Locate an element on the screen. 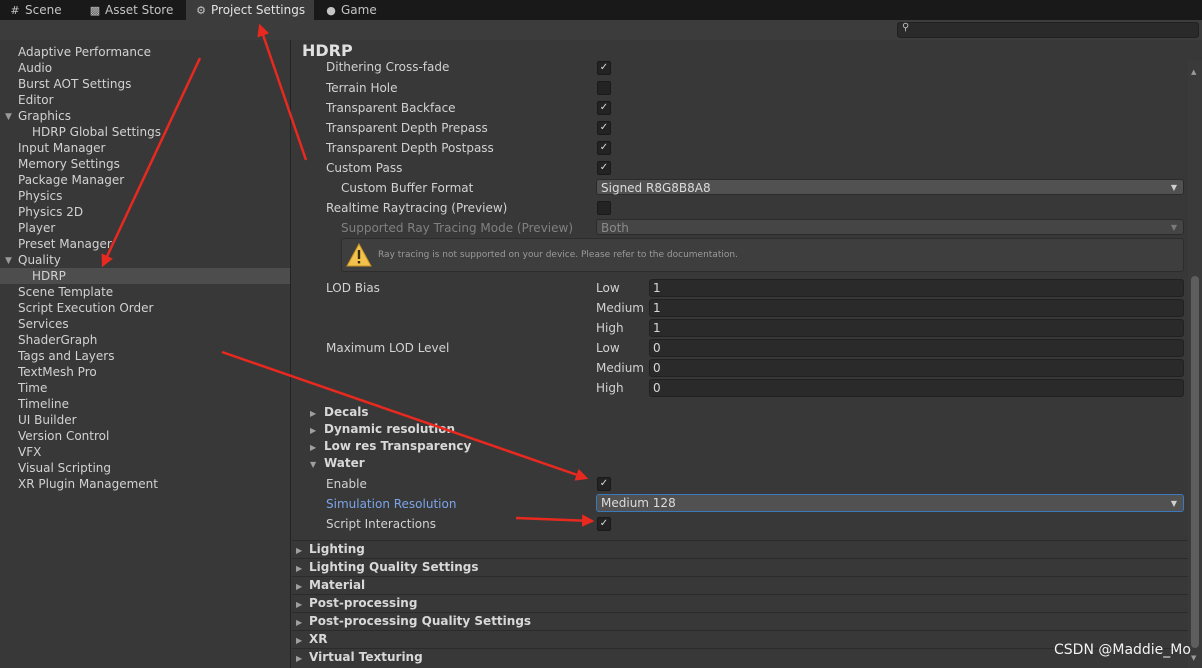 This screenshot has height=668, width=1202. scroll-down-icon: ▼ is located at coordinates (1193, 658).